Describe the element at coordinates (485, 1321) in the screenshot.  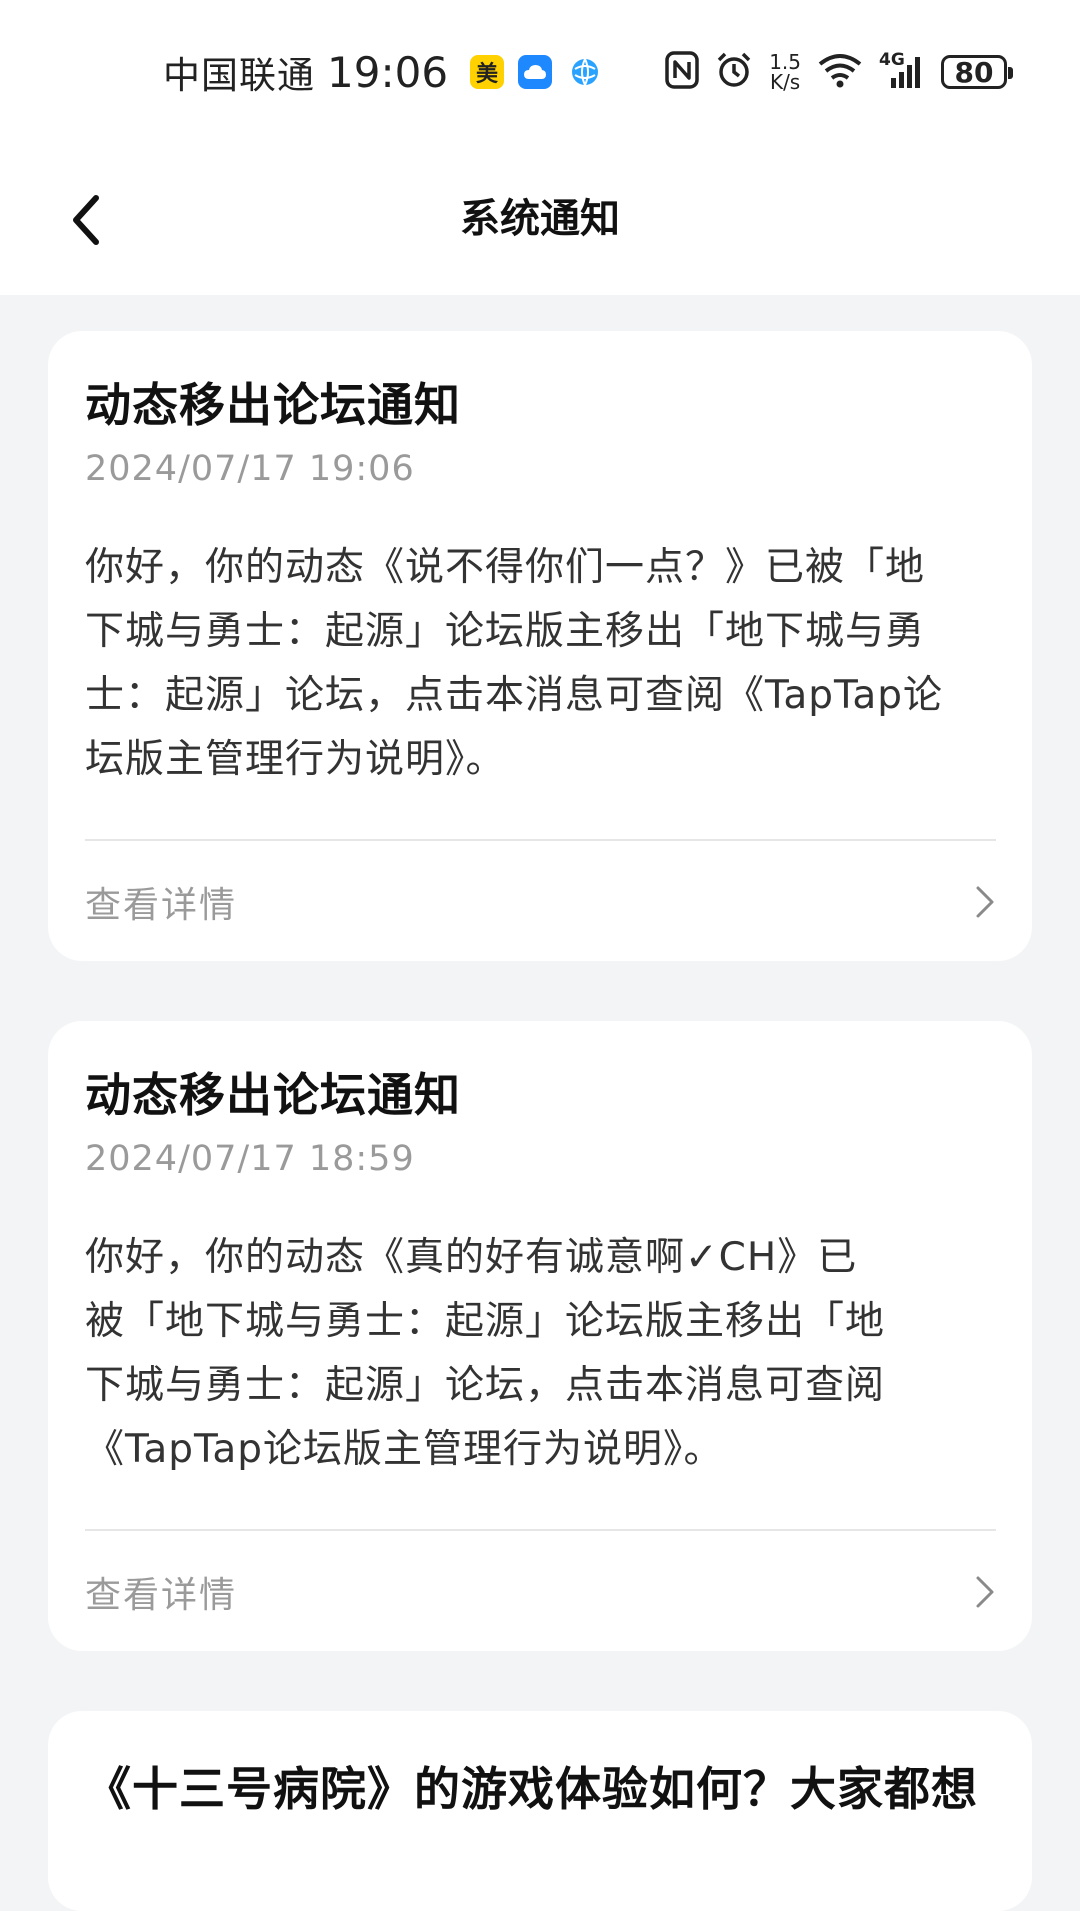
I see `body-line: 被「地下城与勇士：起源」论坛版主移出「地` at that location.